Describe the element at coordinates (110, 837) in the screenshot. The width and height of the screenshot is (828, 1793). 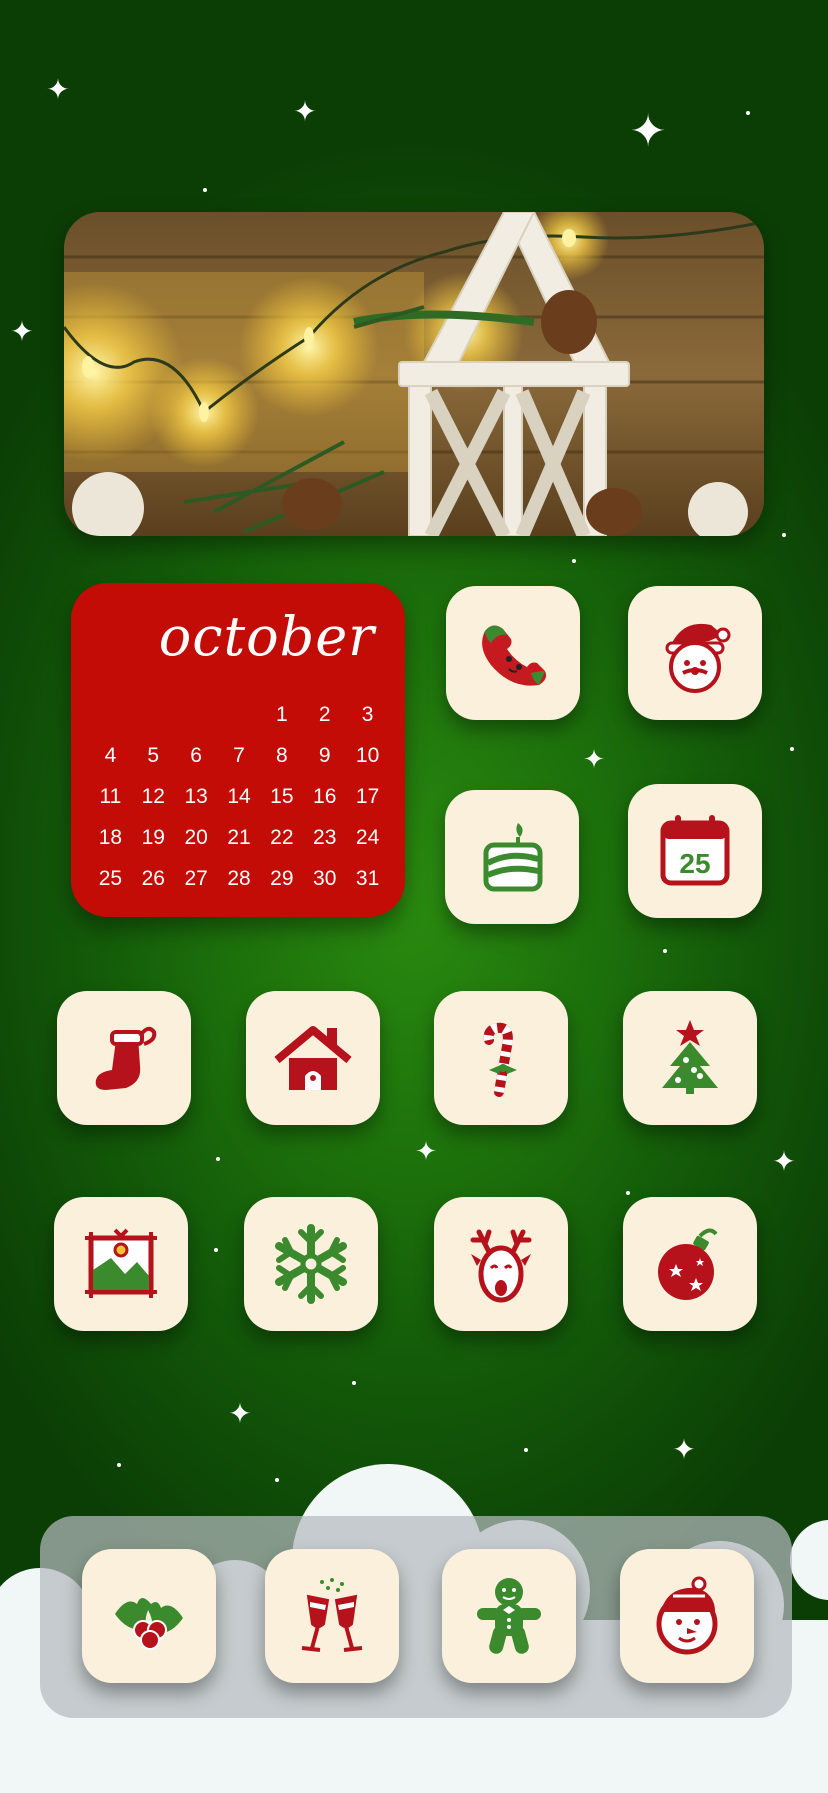
I see `calendar-day: 18` at that location.